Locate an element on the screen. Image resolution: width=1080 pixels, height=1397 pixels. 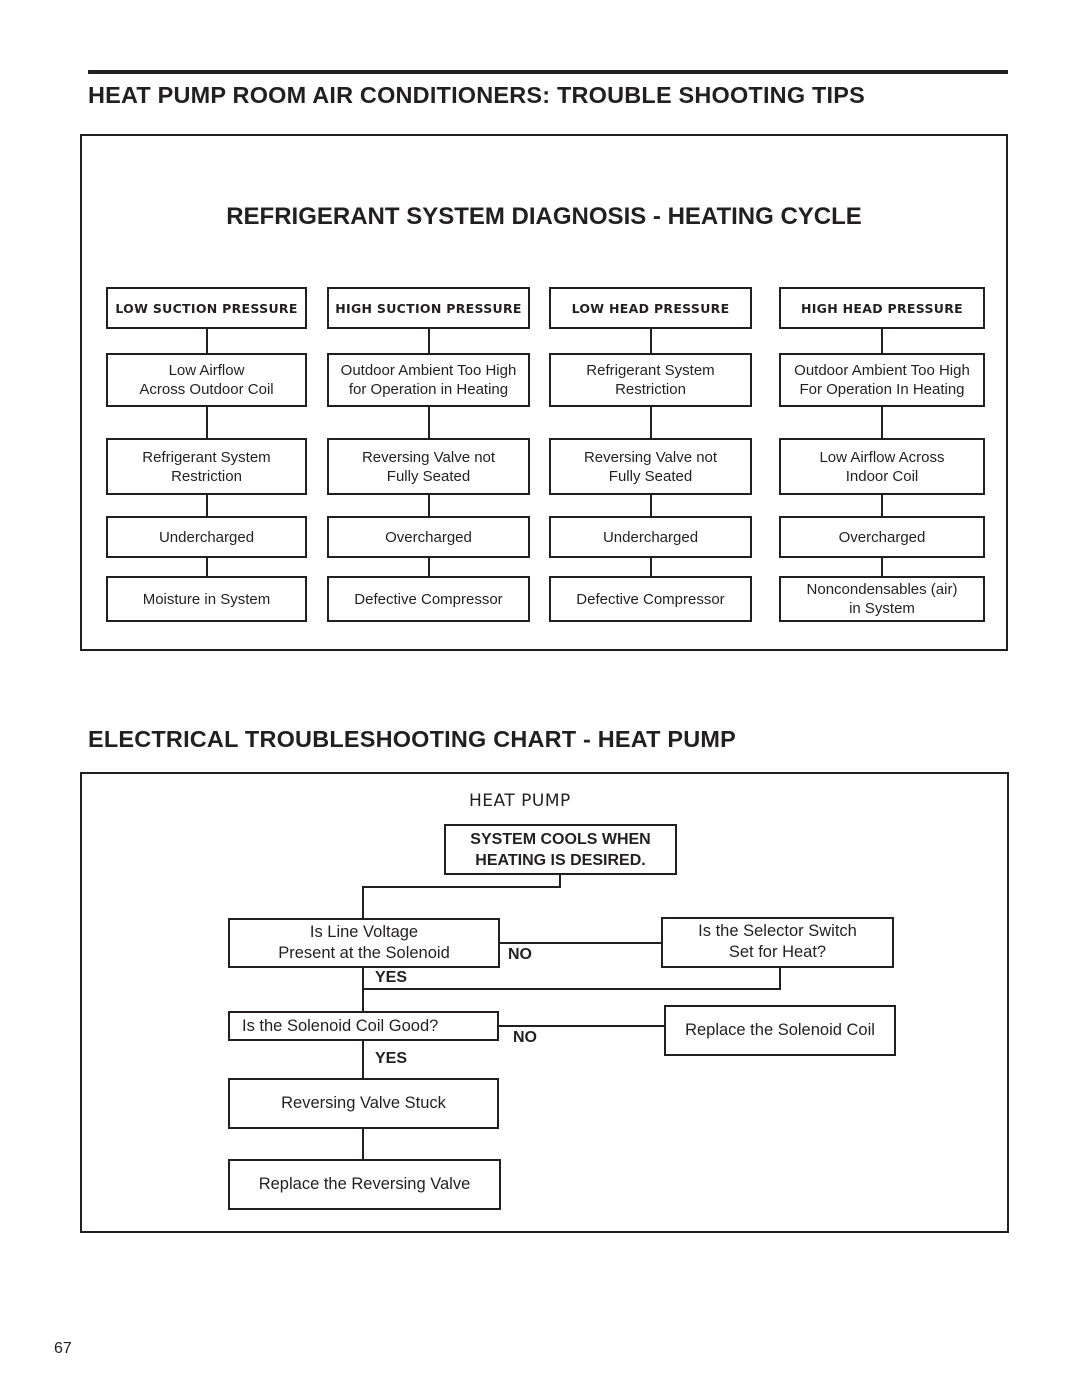
page-number: 67 is located at coordinates (63, 1348).